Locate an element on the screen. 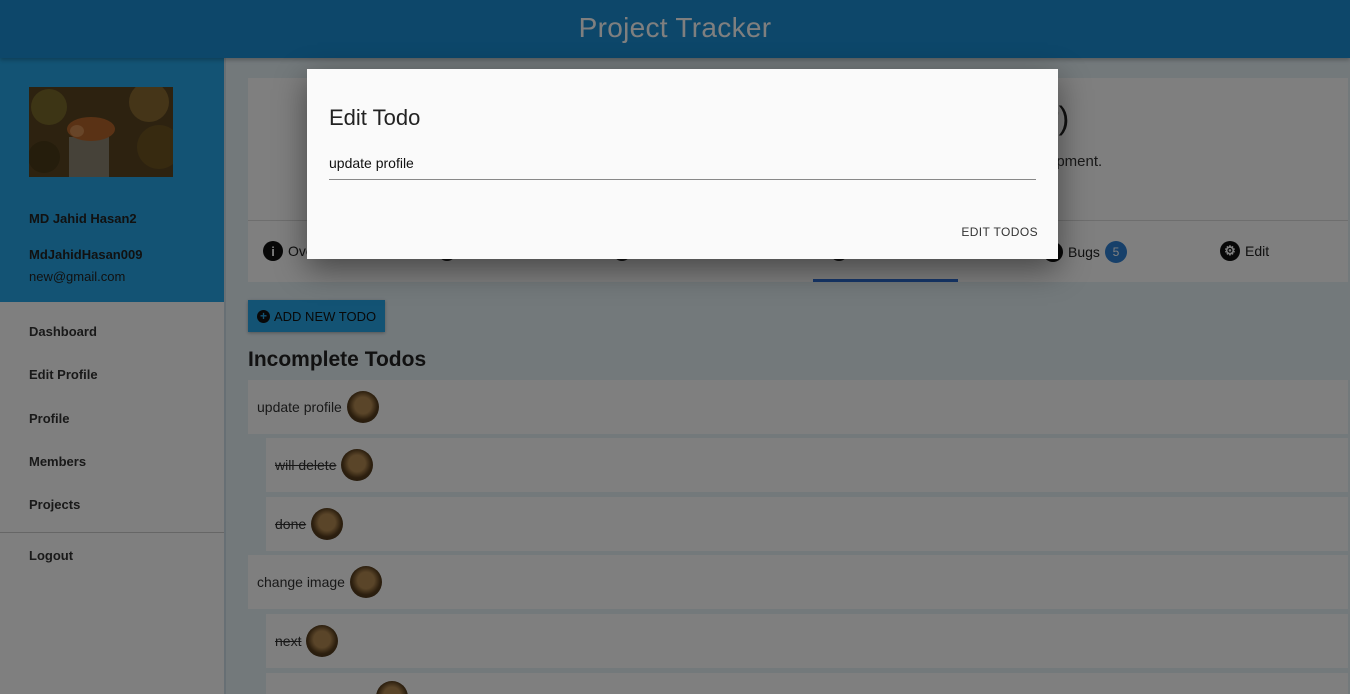 This screenshot has width=1350, height=694. dialog-title: Edit Todo is located at coordinates (375, 117).